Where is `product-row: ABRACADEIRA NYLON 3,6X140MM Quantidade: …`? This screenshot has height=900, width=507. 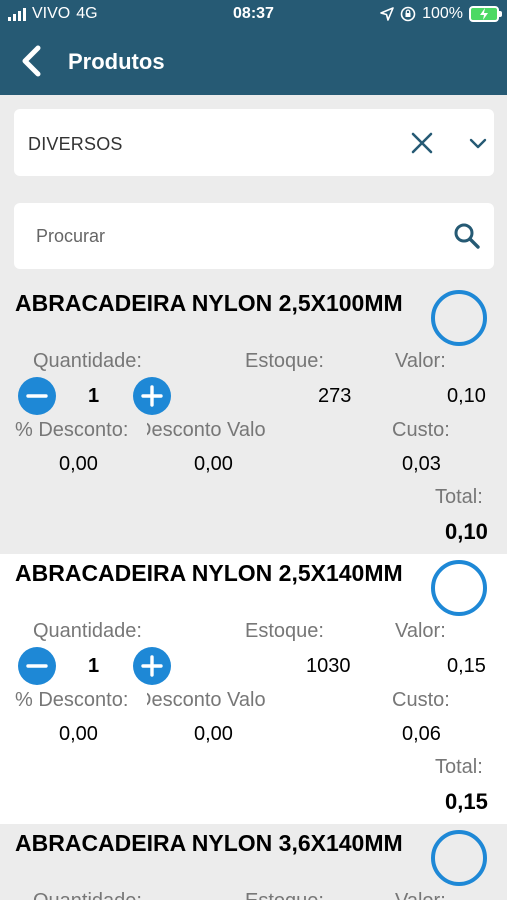 product-row: ABRACADEIRA NYLON 3,6X140MM Quantidade: … is located at coordinates (253, 862).